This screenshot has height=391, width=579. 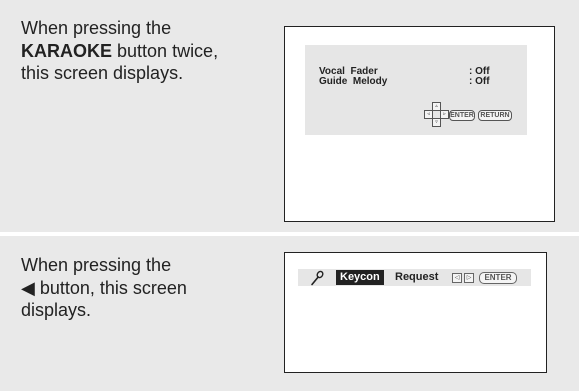 I want to click on keycon-screen: Keycon Request ◁ ▷ ENTER, so click(x=415, y=312).